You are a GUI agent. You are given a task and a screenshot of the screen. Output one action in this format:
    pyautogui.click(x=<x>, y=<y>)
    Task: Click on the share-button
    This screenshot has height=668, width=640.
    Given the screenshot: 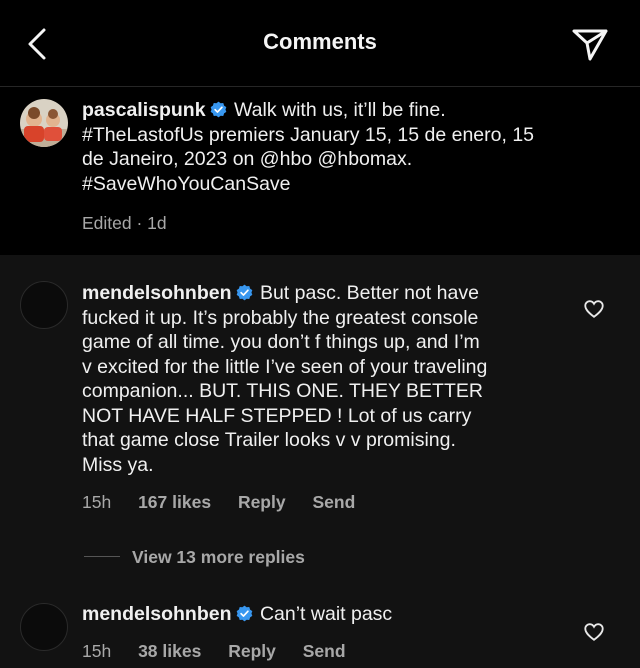 What is the action you would take?
    pyautogui.click(x=590, y=44)
    